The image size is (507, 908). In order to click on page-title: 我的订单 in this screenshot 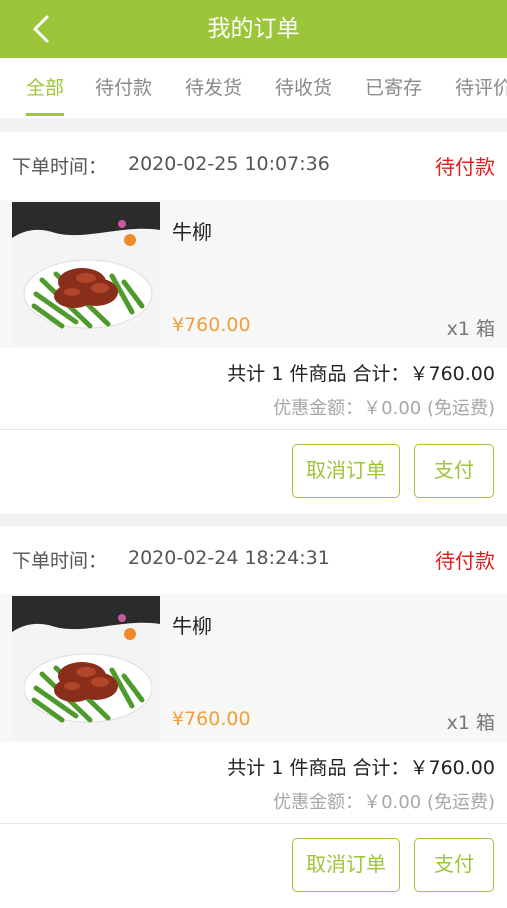, I will do `click(253, 29)`.